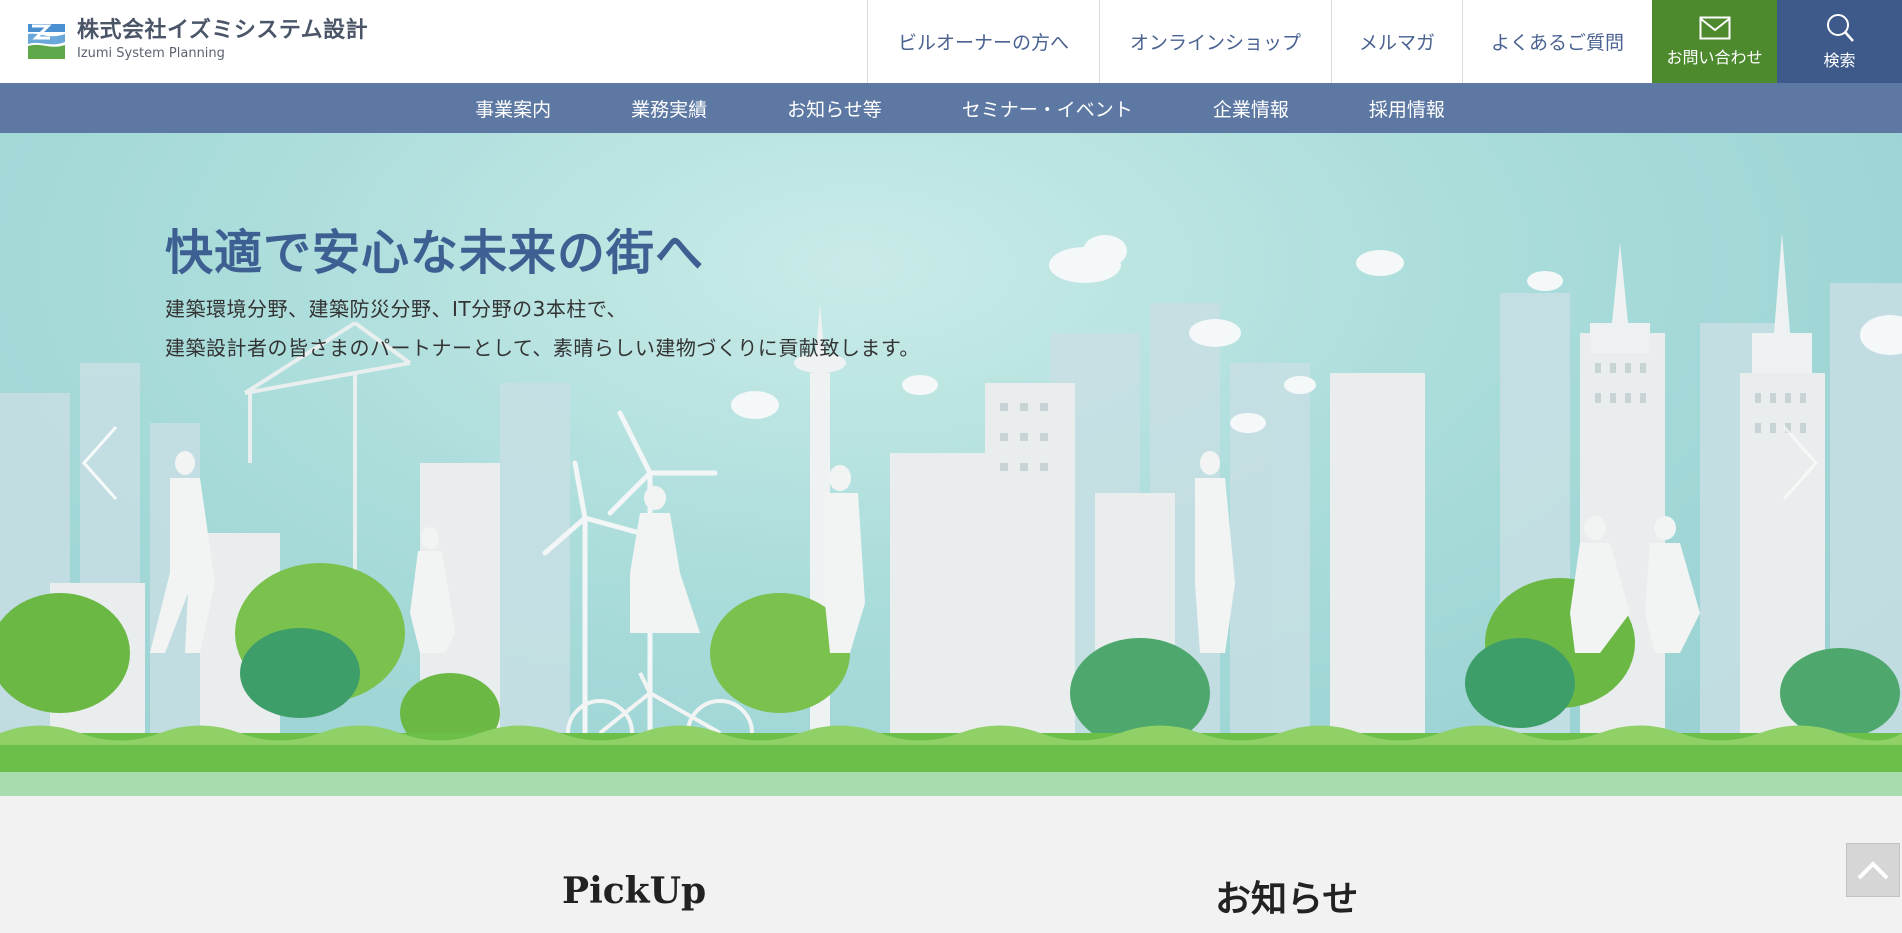 Image resolution: width=1902 pixels, height=933 pixels. I want to click on main-nav-business: 事業案内, so click(513, 108).